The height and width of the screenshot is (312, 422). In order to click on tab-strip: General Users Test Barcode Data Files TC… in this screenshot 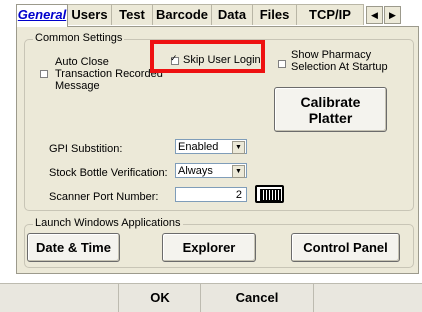, I will do `click(217, 15)`.